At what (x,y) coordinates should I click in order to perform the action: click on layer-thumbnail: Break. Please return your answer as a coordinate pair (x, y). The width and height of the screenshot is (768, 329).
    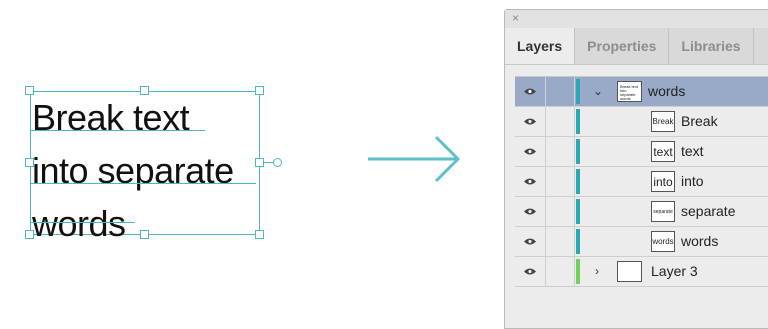
    Looking at the image, I should click on (663, 121).